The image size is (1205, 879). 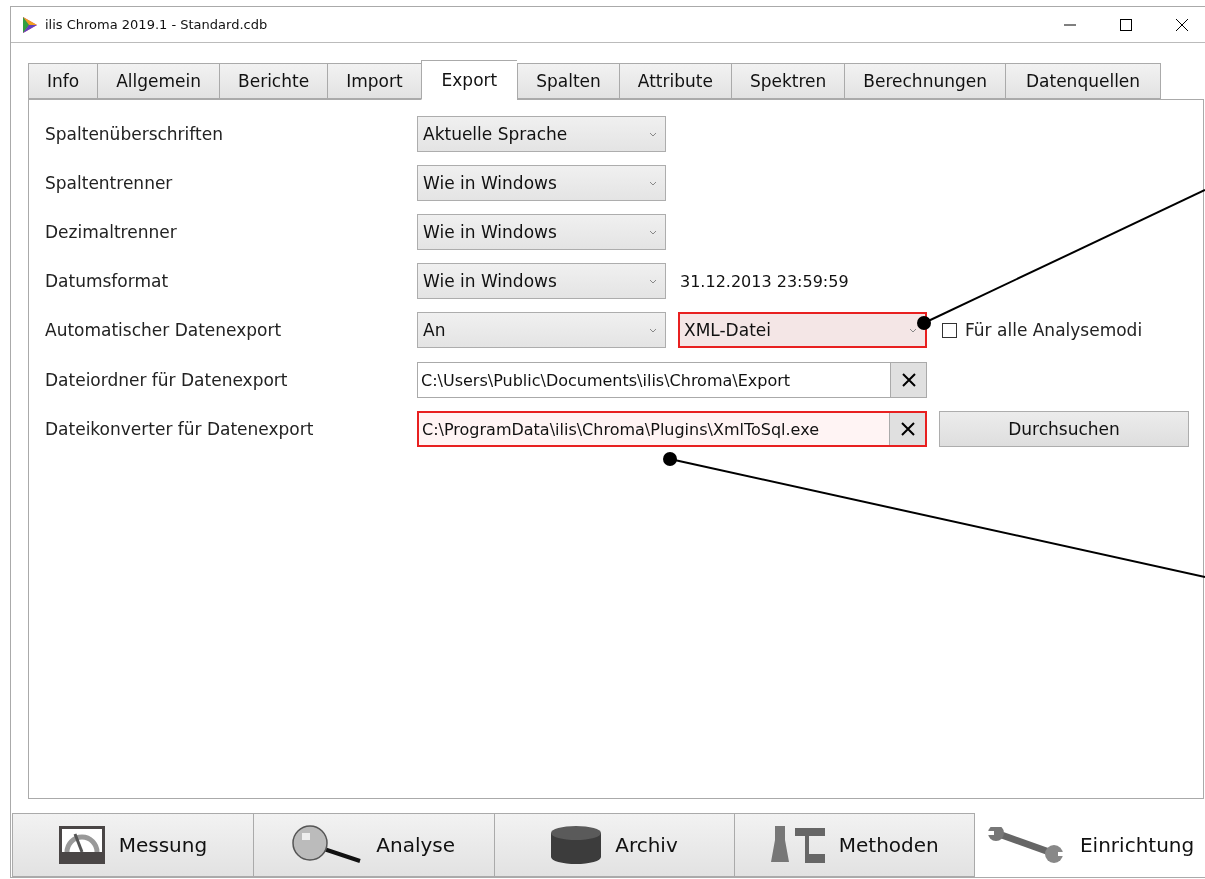 I want to click on setting-label: Dezimaltrenner, so click(x=111, y=232).